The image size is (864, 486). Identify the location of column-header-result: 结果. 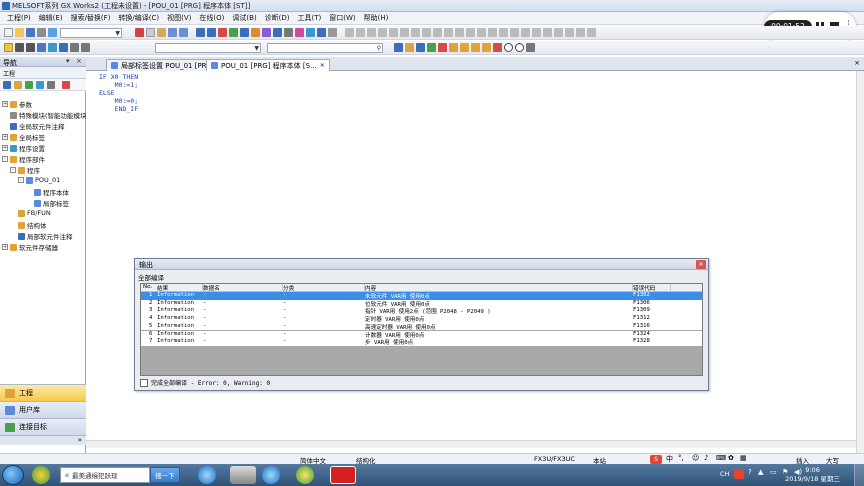
(179, 288).